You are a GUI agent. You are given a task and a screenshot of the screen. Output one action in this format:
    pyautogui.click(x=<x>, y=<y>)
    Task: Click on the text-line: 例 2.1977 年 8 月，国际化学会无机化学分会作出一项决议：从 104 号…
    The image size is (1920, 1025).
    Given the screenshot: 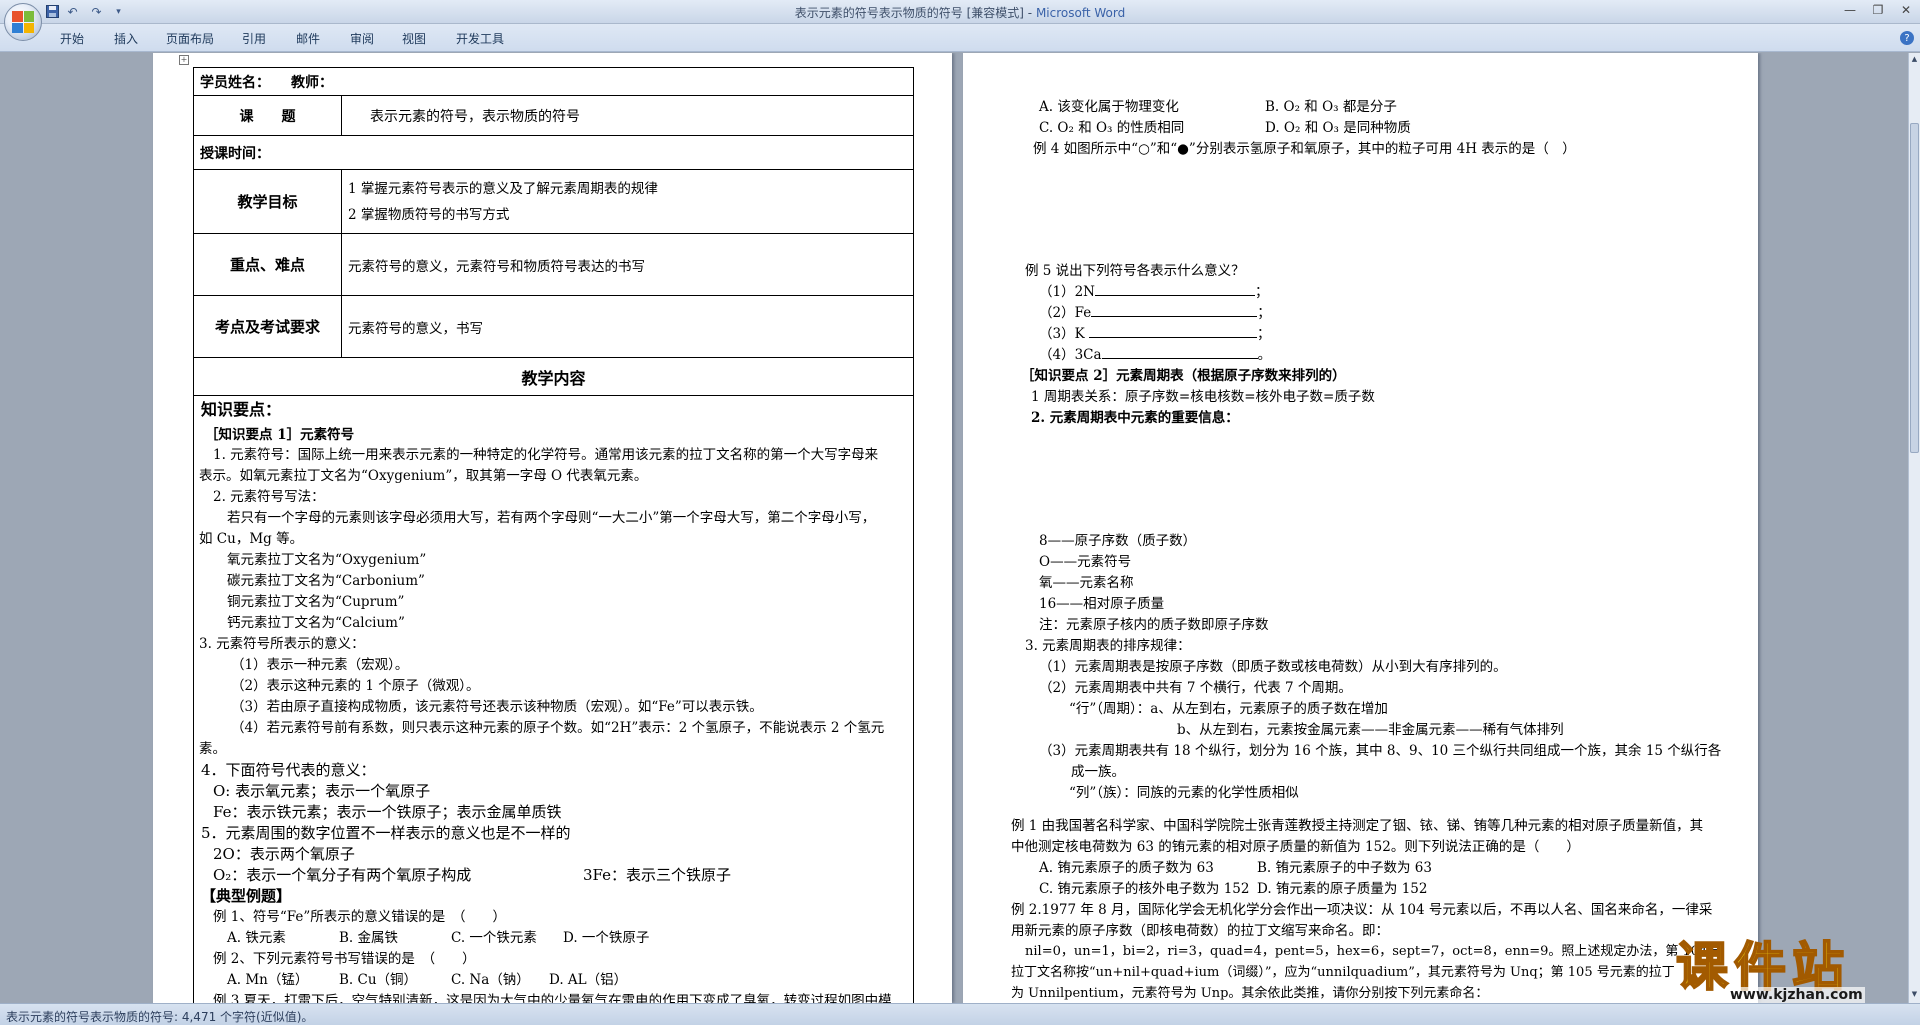 What is the action you would take?
    pyautogui.click(x=1362, y=910)
    